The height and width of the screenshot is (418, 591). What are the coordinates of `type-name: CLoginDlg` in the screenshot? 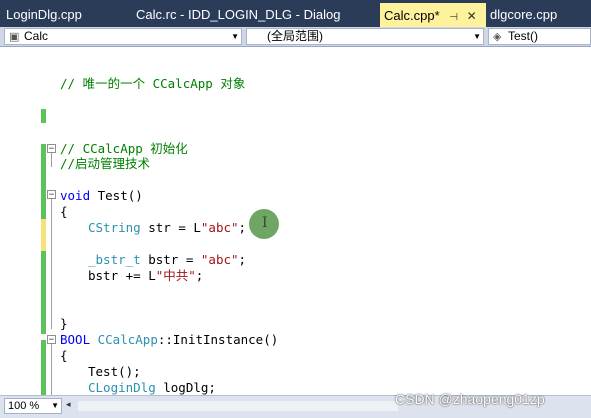 It's located at (122, 387).